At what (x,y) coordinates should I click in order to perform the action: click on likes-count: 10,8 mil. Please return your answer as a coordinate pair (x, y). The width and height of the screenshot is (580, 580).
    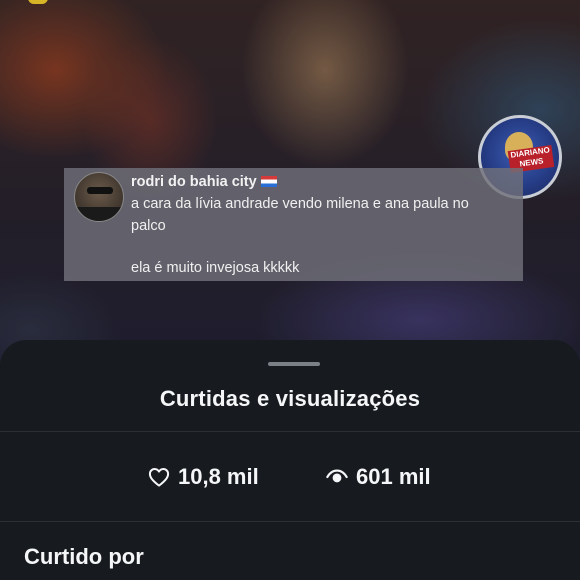
    Looking at the image, I should click on (218, 476).